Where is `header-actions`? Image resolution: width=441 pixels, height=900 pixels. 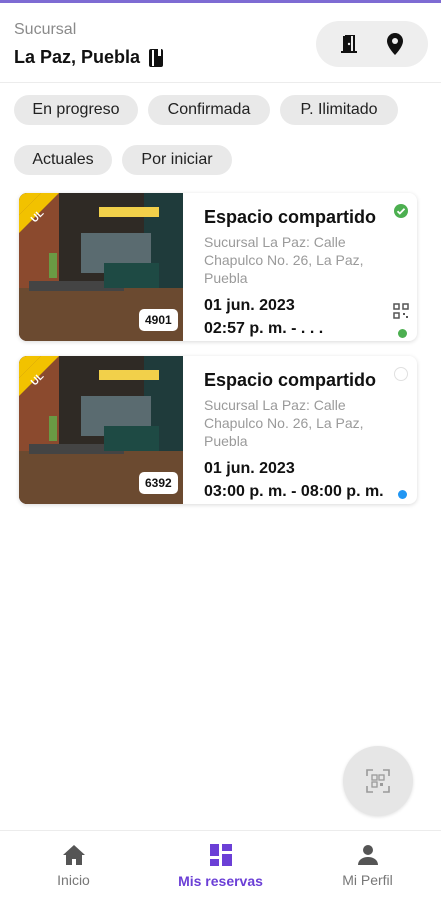 header-actions is located at coordinates (372, 44).